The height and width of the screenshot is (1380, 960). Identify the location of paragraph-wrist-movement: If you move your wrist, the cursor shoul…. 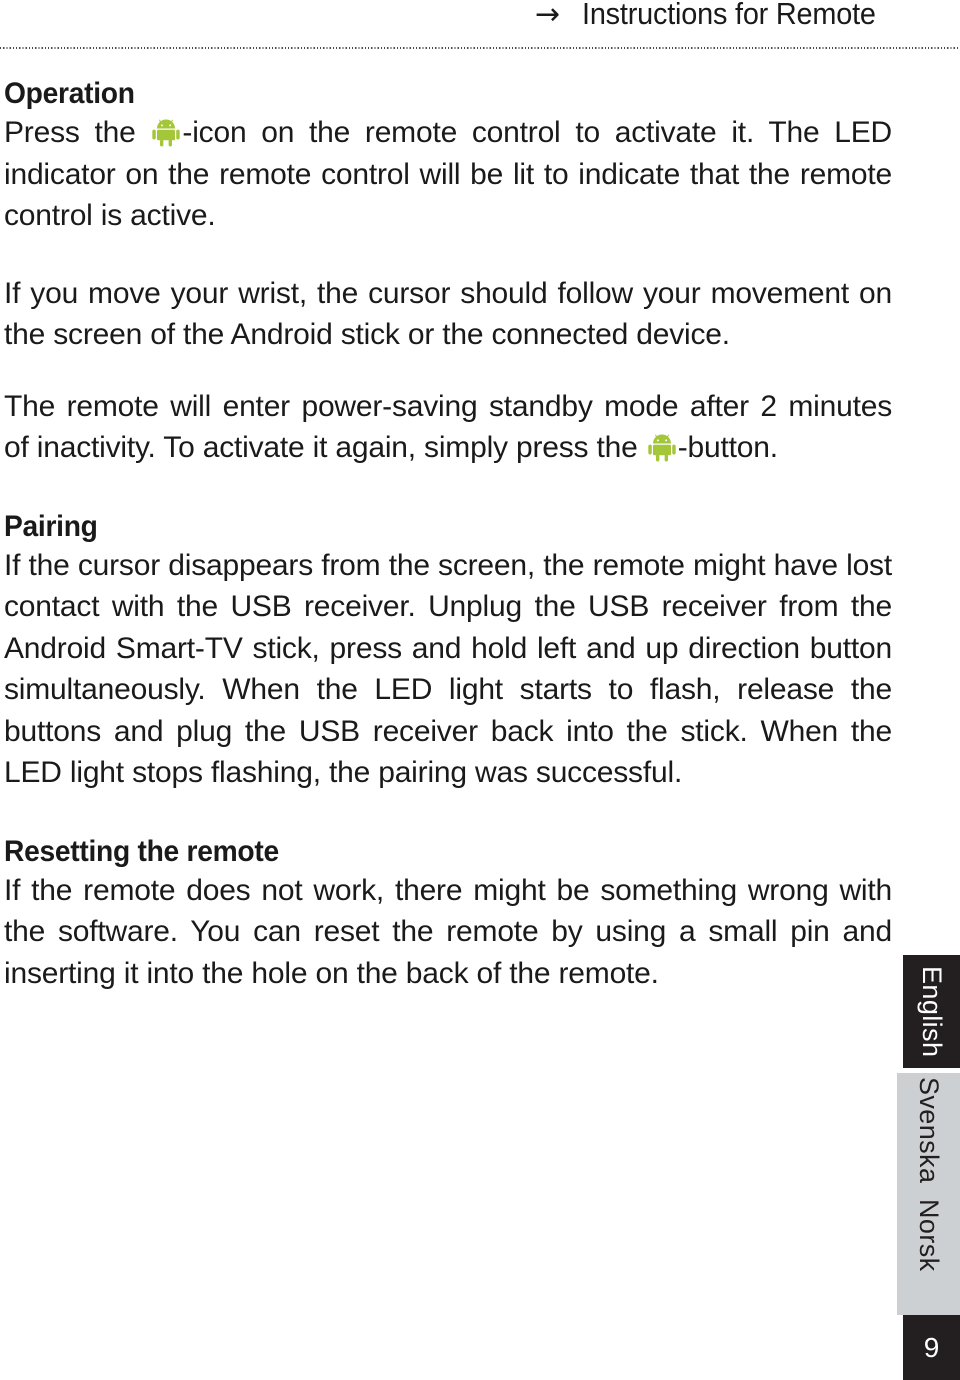
(448, 314).